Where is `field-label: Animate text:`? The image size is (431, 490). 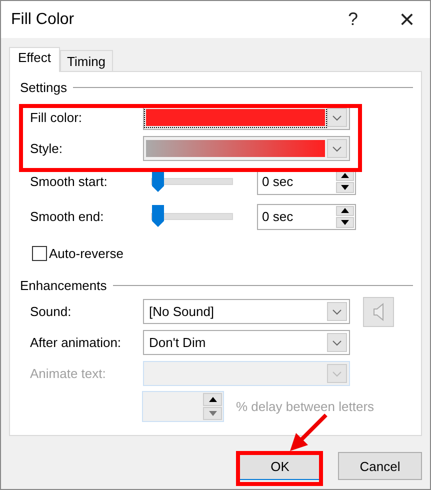
field-label: Animate text: is located at coordinates (68, 373).